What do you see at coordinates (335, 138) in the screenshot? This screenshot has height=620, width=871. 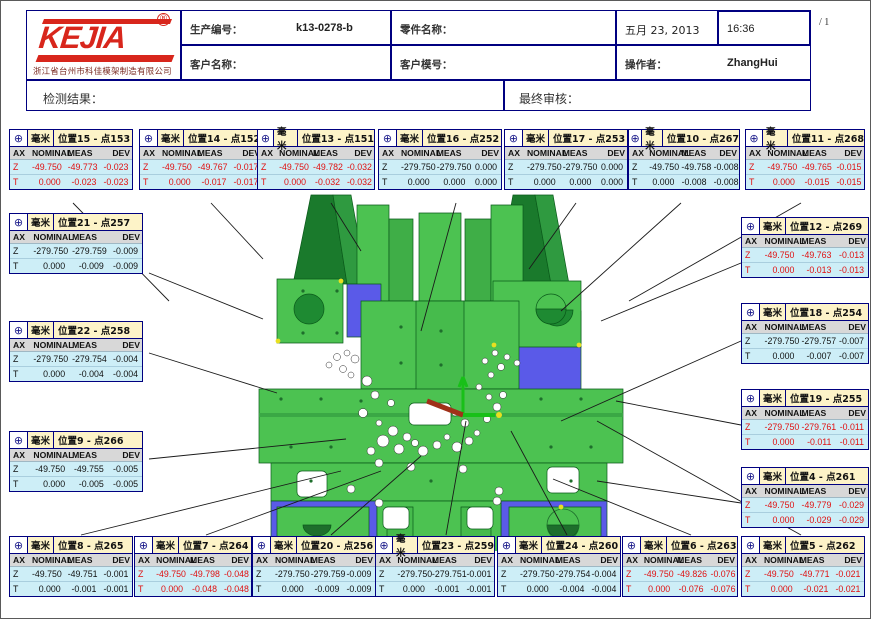 I see `feature-label: 位置13 - 点151` at bounding box center [335, 138].